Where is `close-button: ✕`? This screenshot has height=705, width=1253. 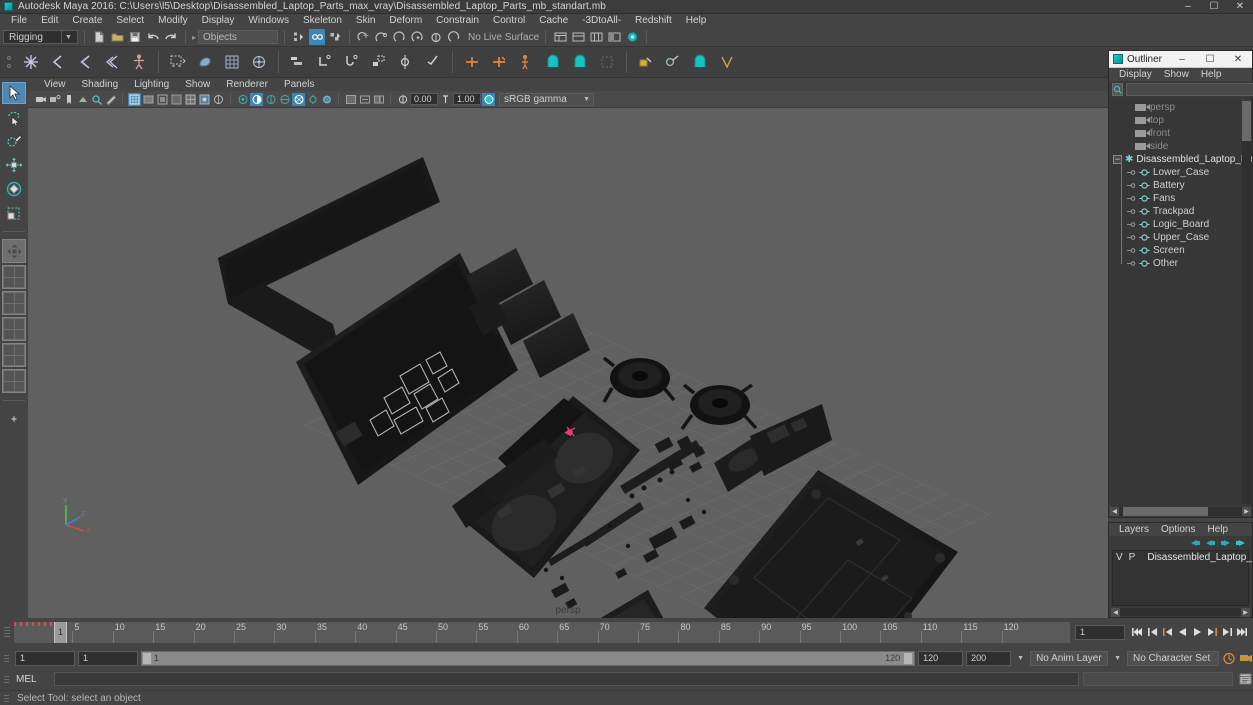 close-button: ✕ is located at coordinates (1240, 7).